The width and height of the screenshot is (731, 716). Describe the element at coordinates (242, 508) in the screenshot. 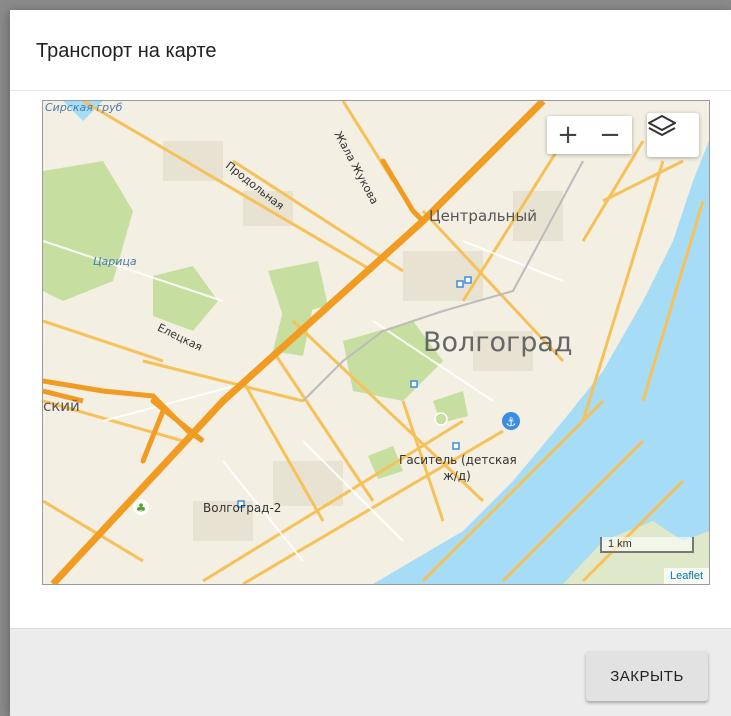

I see `map-label-volgograd2: Волгоград-2` at that location.